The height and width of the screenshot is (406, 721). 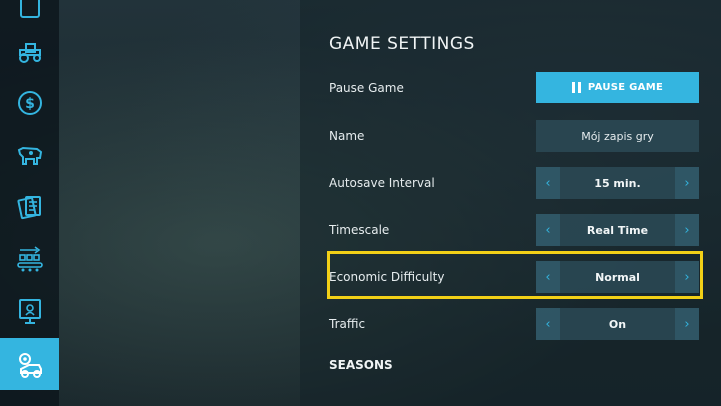 I want to click on sidebar-item-finances: $, so click(x=29, y=103).